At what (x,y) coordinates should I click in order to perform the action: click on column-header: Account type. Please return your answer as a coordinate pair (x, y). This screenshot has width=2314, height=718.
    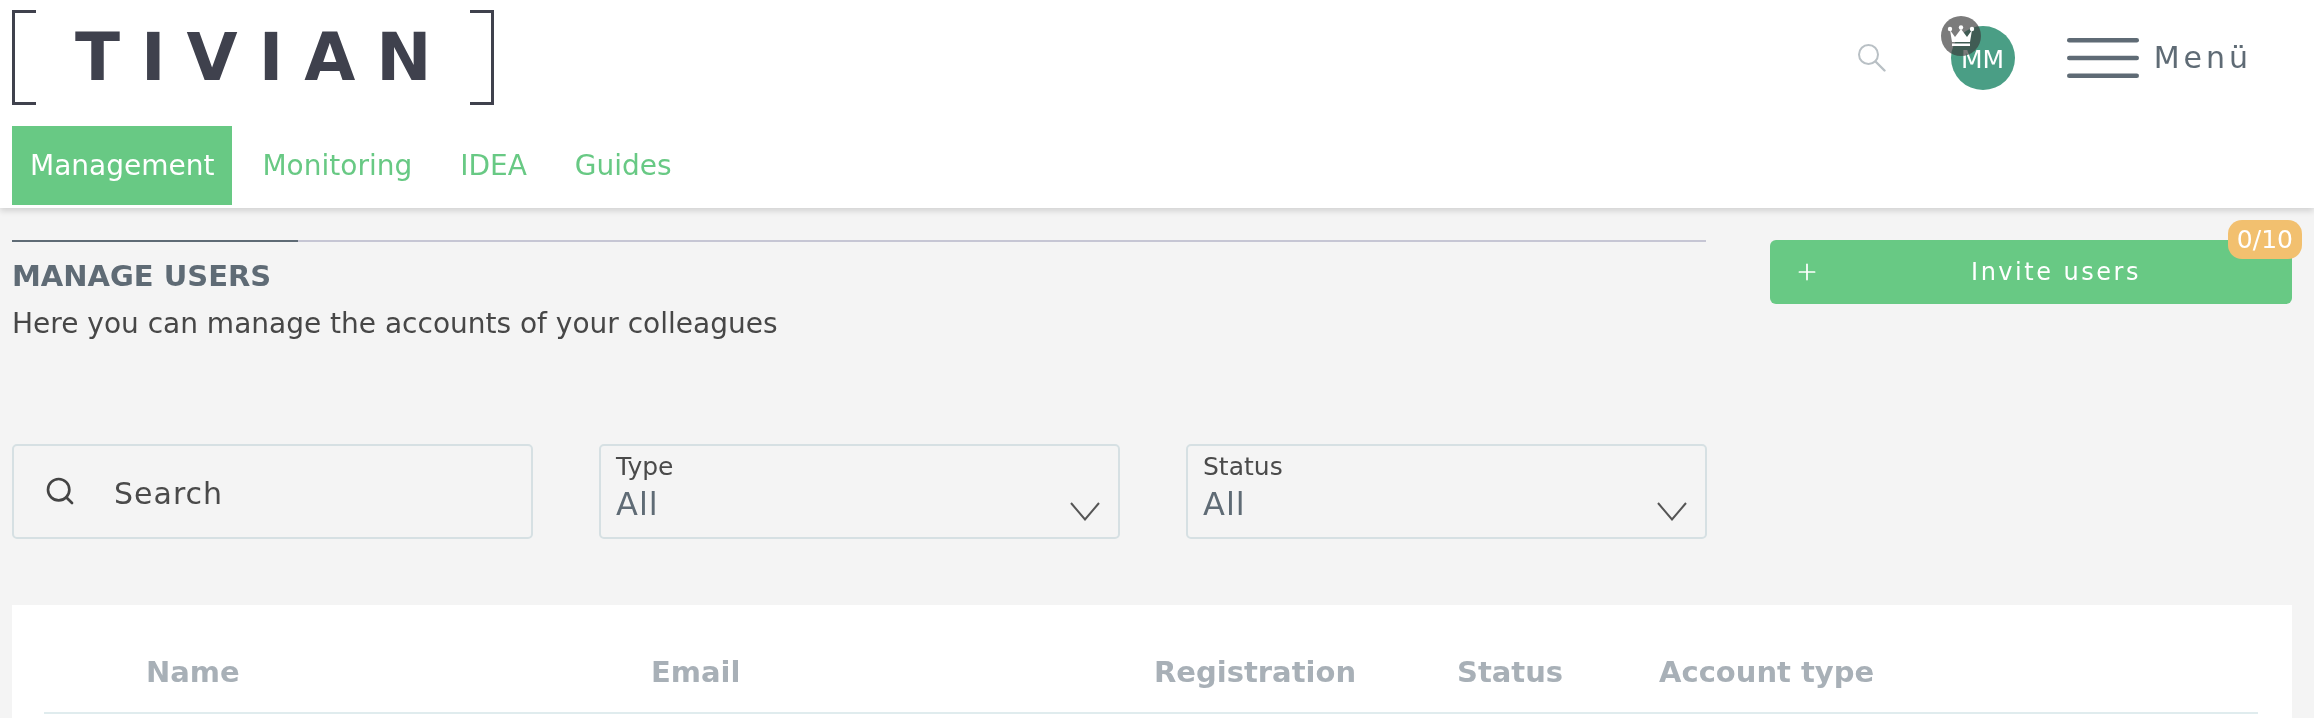
    Looking at the image, I should click on (1767, 672).